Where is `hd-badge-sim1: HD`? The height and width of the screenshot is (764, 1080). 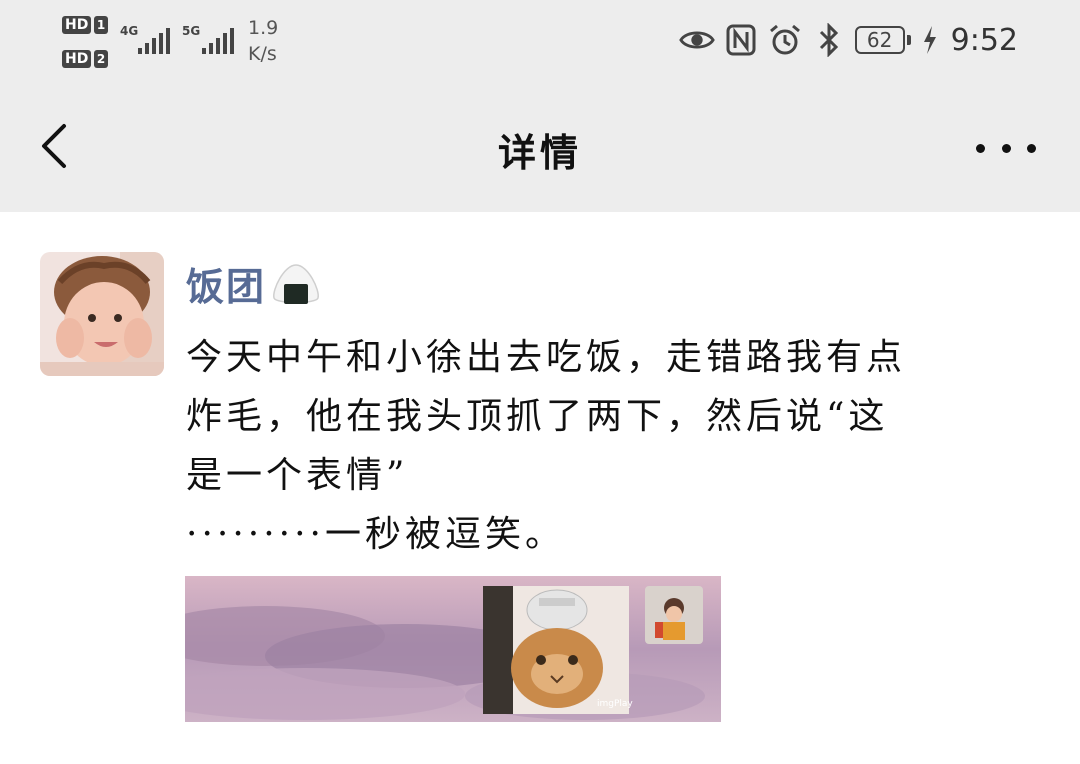
hd-badge-sim1: HD is located at coordinates (77, 25).